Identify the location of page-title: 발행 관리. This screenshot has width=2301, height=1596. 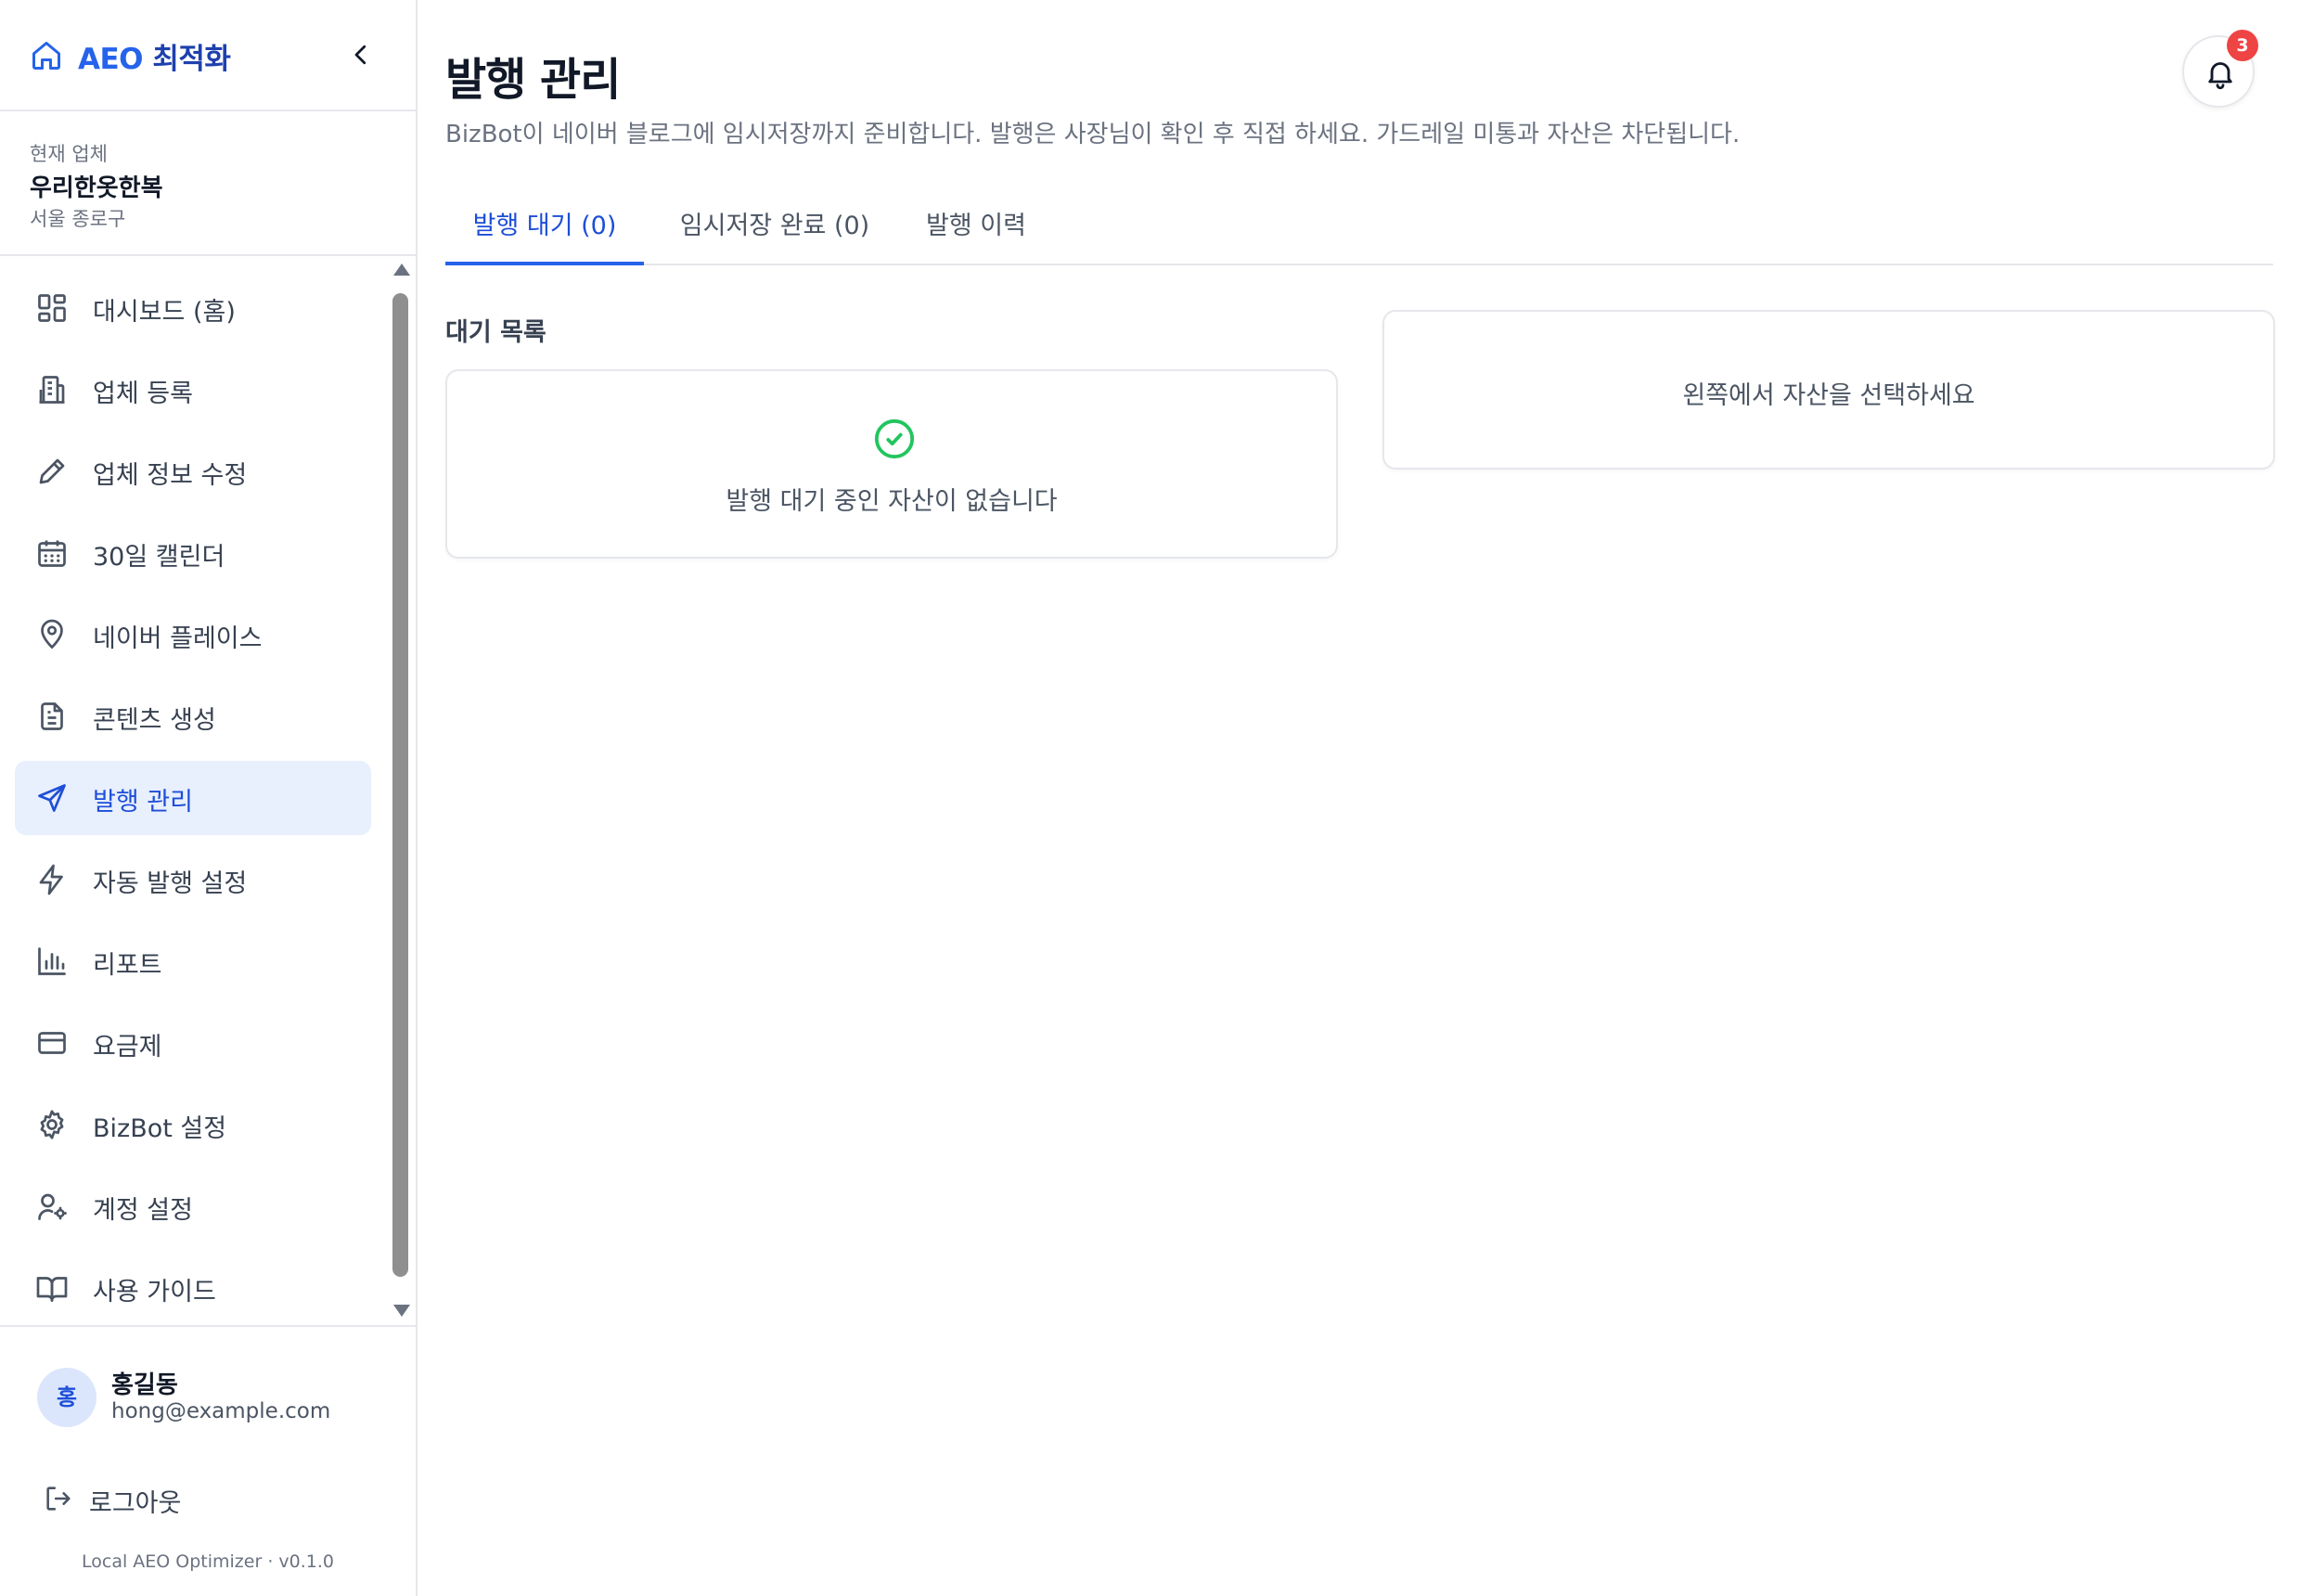
(533, 80).